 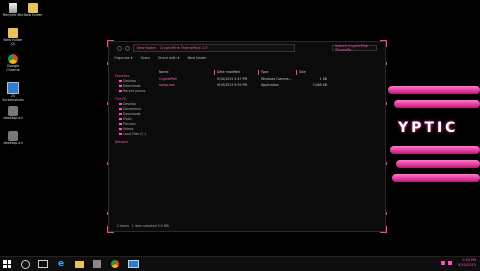 What do you see at coordinates (123, 58) in the screenshot?
I see `organize-button: Organize ▾` at bounding box center [123, 58].